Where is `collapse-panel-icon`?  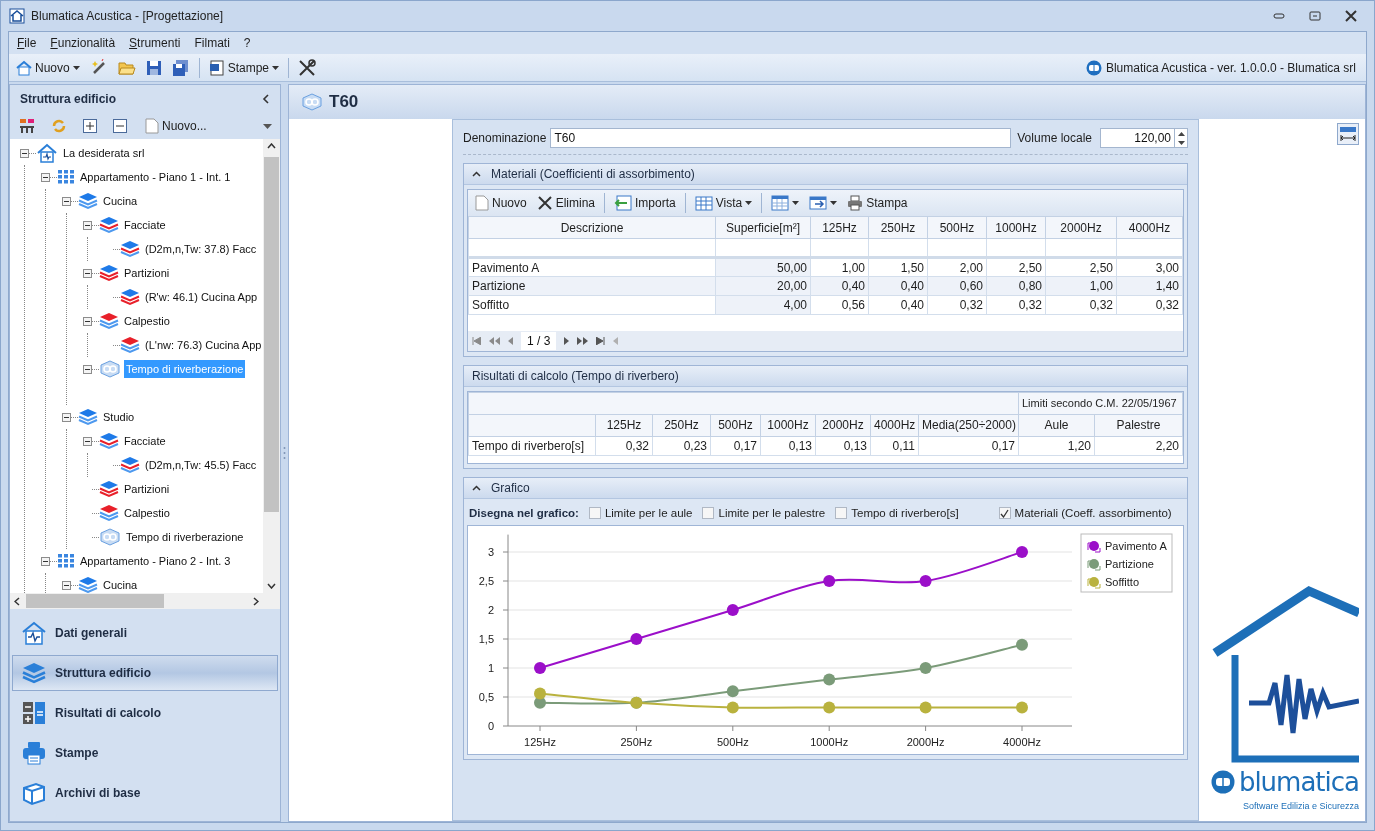 collapse-panel-icon is located at coordinates (266, 99).